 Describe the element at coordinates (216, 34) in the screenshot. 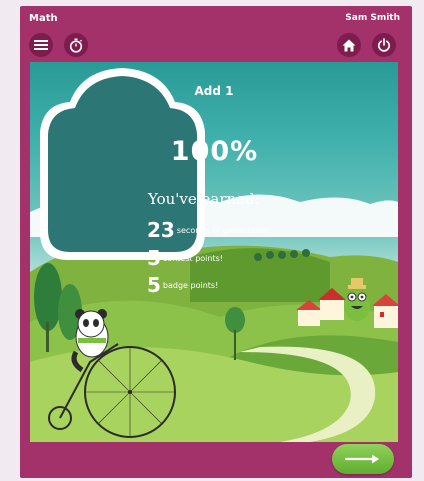

I see `top-bar: Math Sam Smith` at that location.